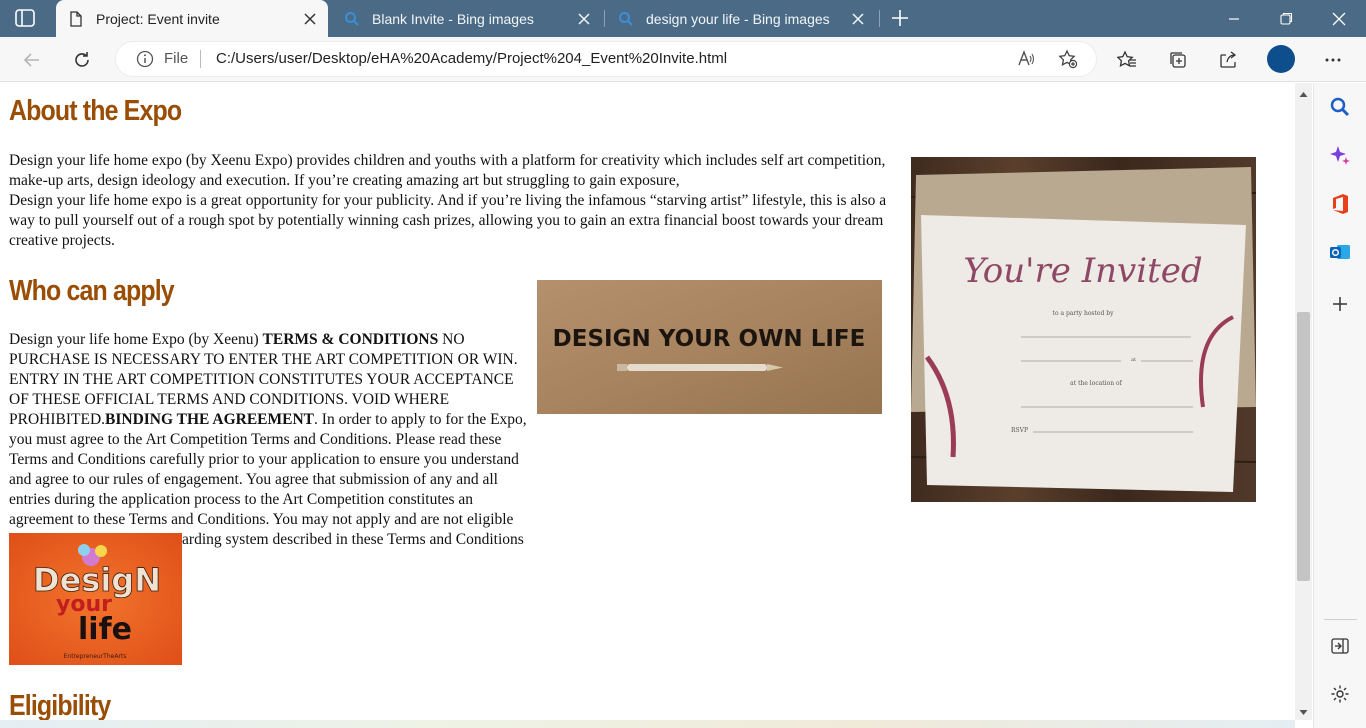 Image resolution: width=1366 pixels, height=728 pixels. I want to click on binding-agreement-label: BINDING THE AGREEMENT, so click(210, 419).